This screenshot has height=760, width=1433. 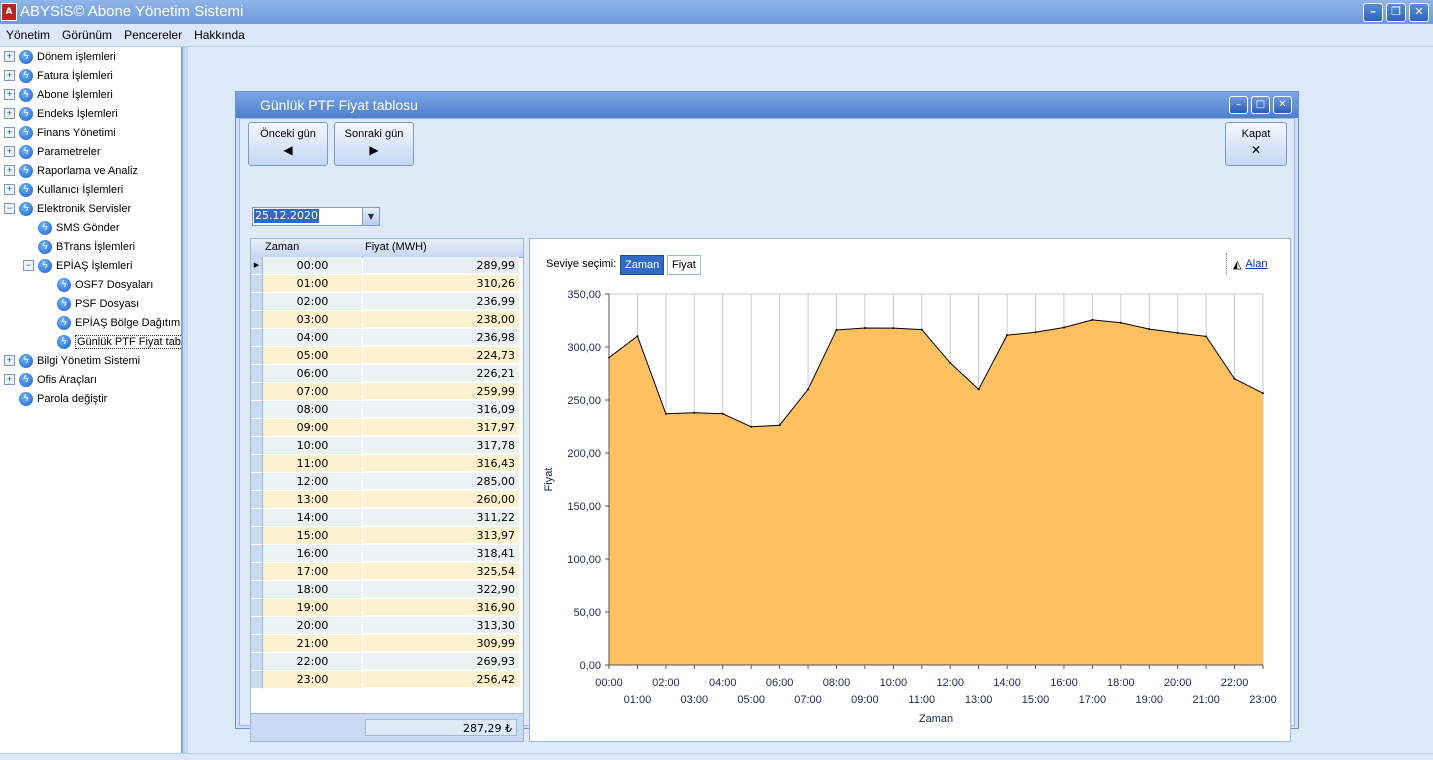 I want to click on minimize-icon: –, so click(x=1373, y=12).